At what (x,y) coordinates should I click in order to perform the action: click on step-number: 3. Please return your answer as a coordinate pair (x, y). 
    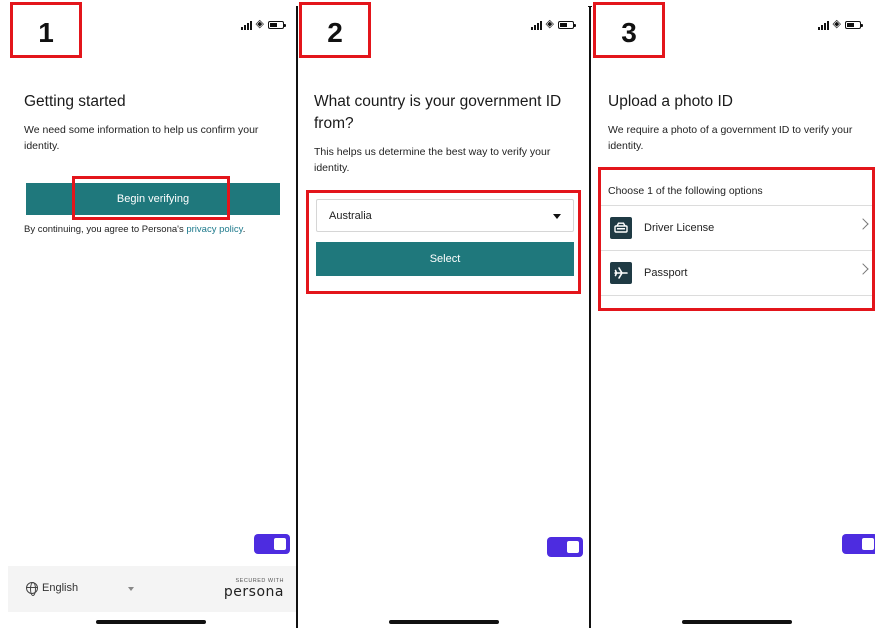
    Looking at the image, I should click on (629, 32).